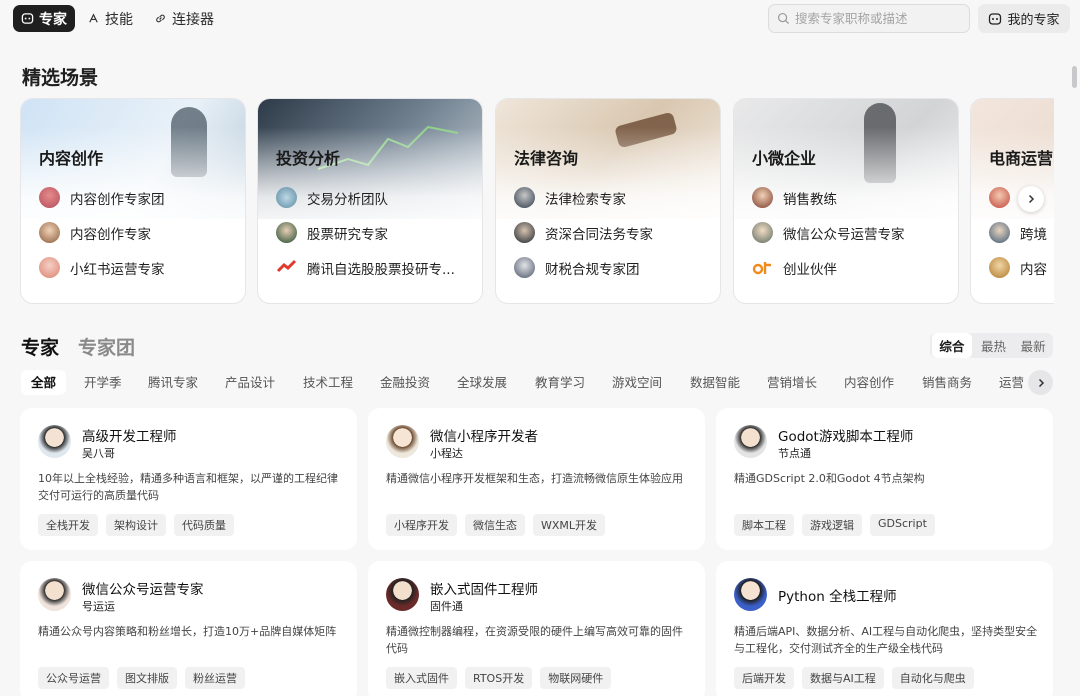  What do you see at coordinates (60, 78) in the screenshot?
I see `featured-title: 精选场景` at bounding box center [60, 78].